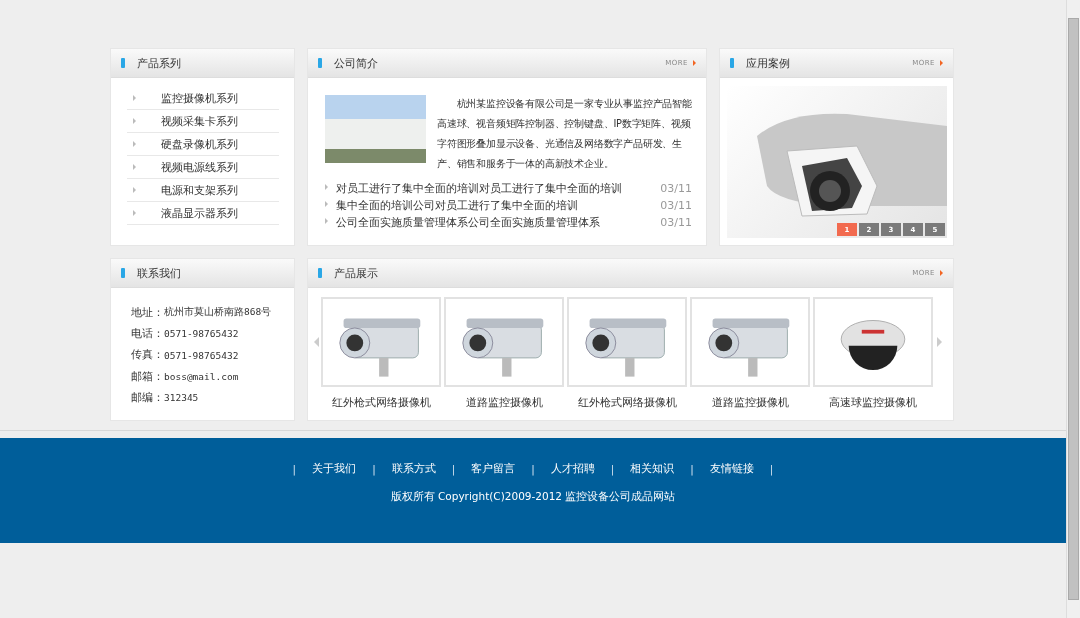 This screenshot has width=1080, height=618. What do you see at coordinates (159, 273) in the screenshot?
I see `panel-title: 联系我们` at bounding box center [159, 273].